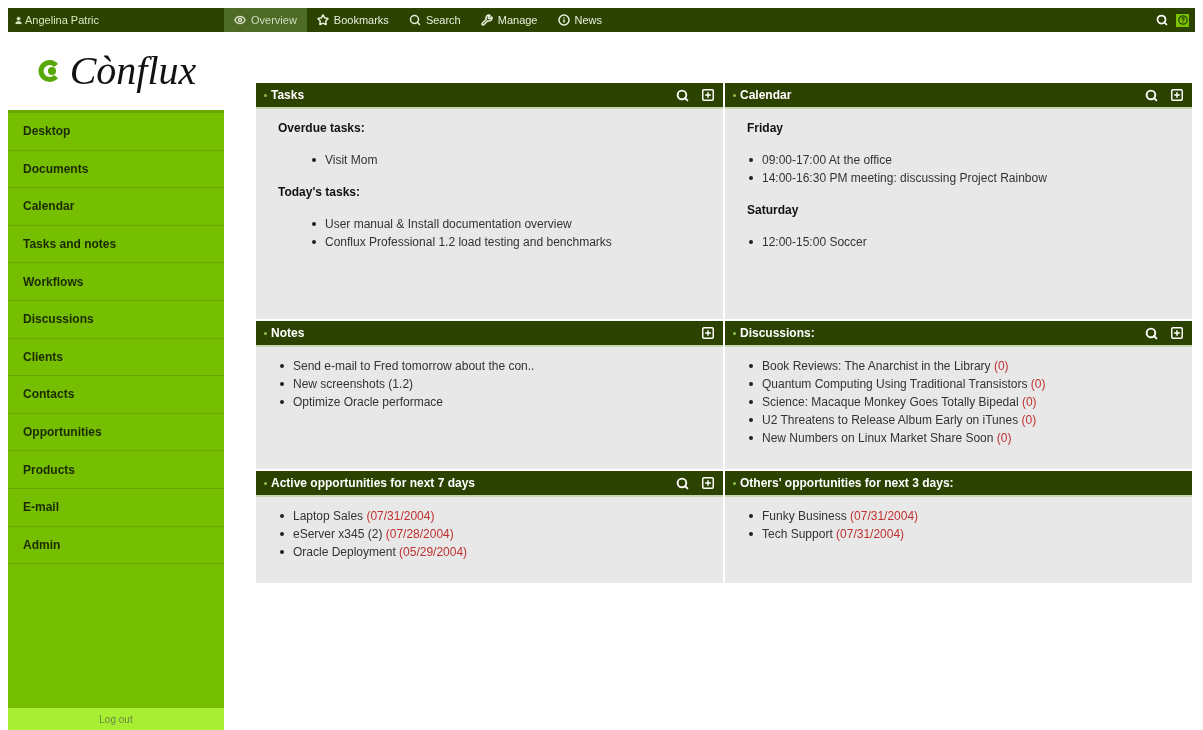 This screenshot has width=1203, height=730. I want to click on list-item: Laptop Sales (07/31/2004), so click(364, 516).